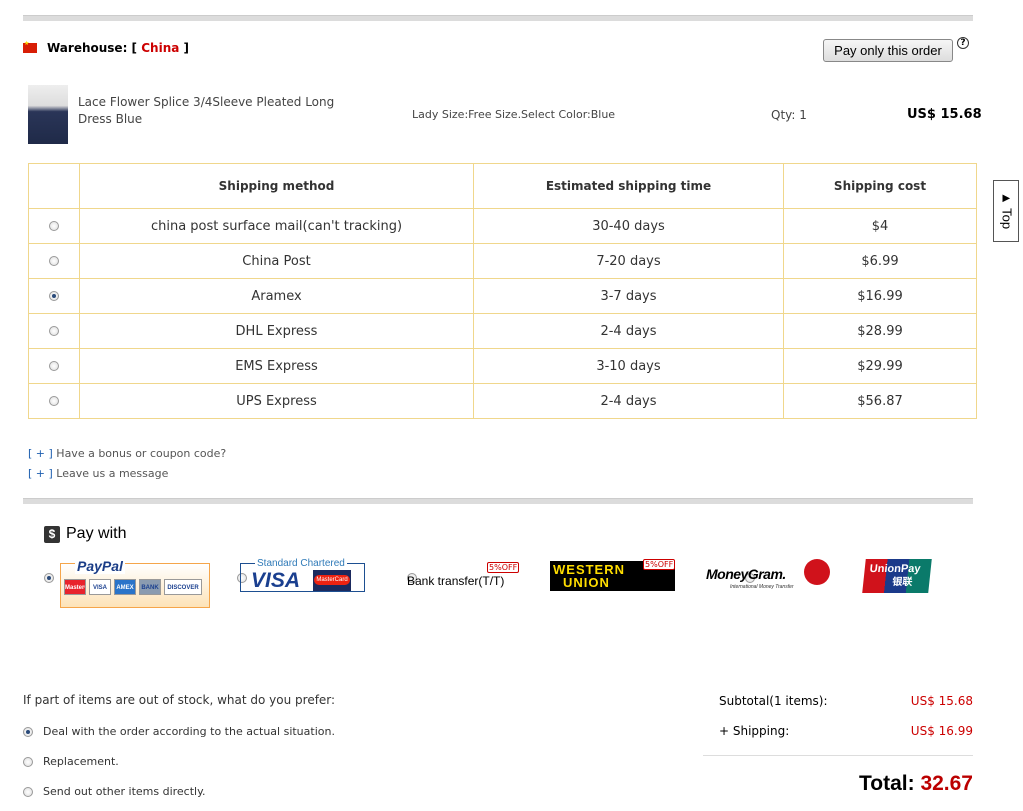  I want to click on shipping-method: DHL Express, so click(276, 331).